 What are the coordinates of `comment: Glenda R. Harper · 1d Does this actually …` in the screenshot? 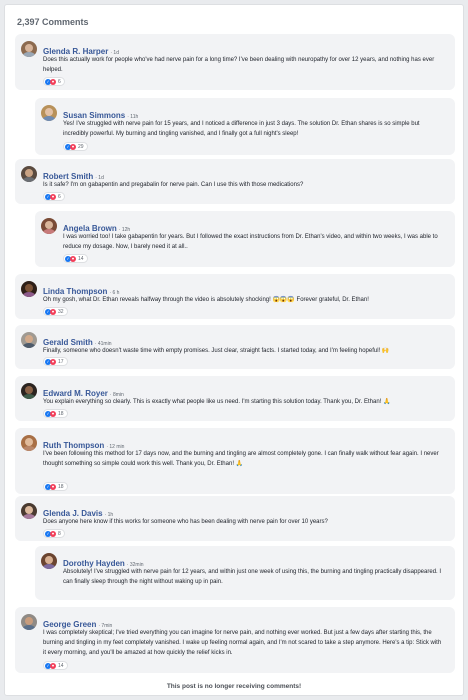 It's located at (235, 62).